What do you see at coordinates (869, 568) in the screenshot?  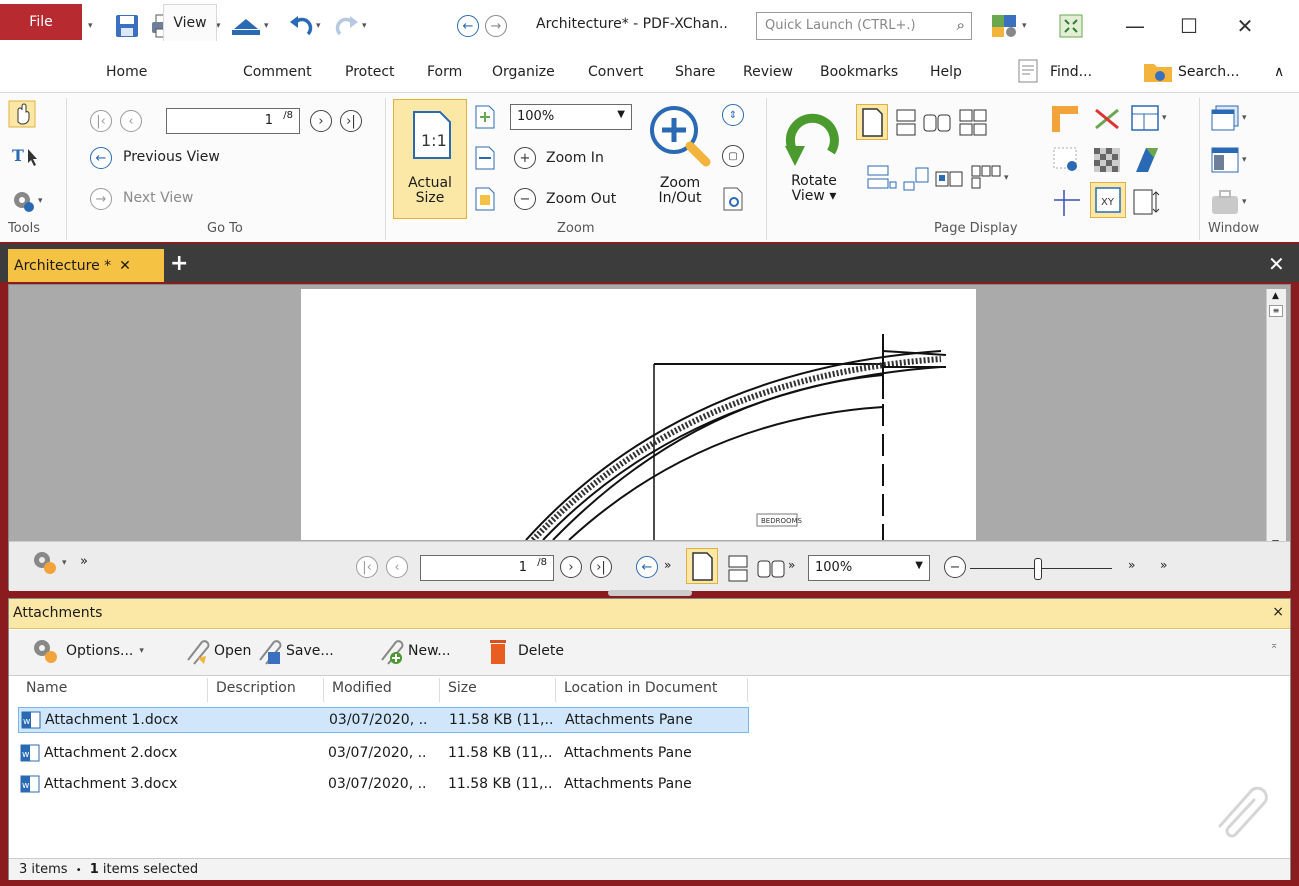 I see `nav-zoom-select: 100% ▼` at bounding box center [869, 568].